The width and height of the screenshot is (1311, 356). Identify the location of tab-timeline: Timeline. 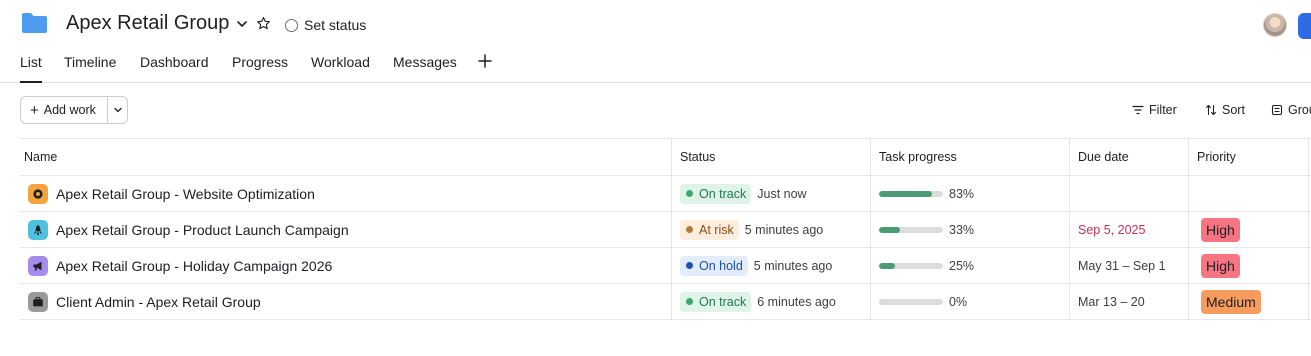
(90, 68).